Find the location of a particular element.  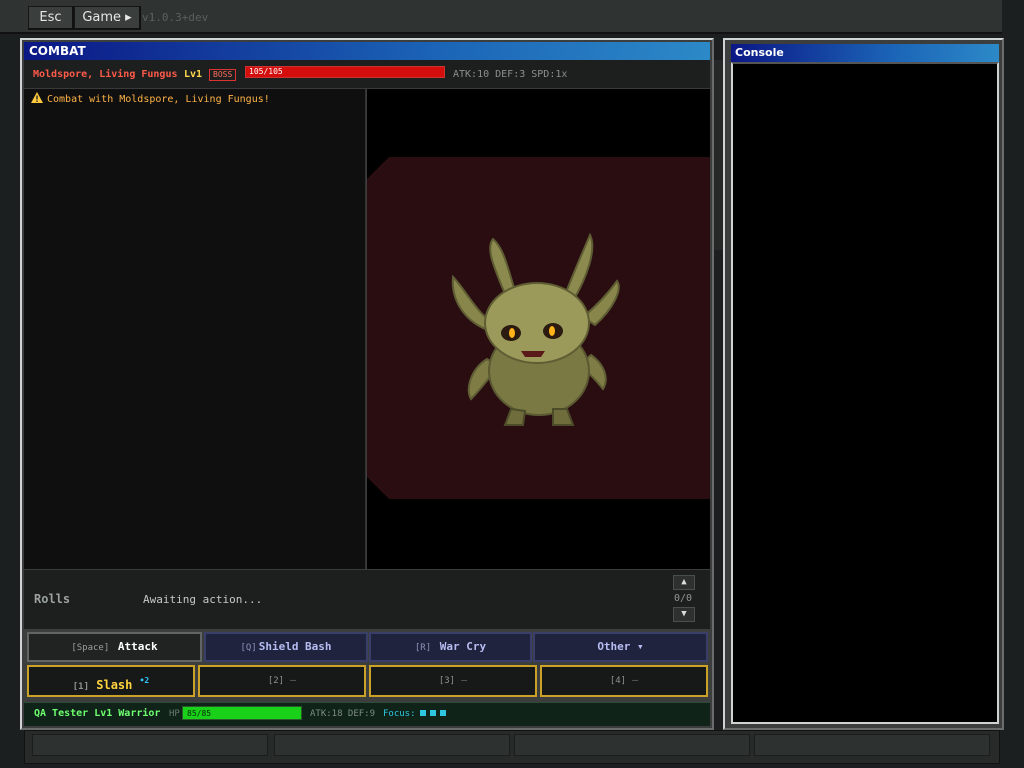

skill-slot-key: [2] is located at coordinates (276, 681).